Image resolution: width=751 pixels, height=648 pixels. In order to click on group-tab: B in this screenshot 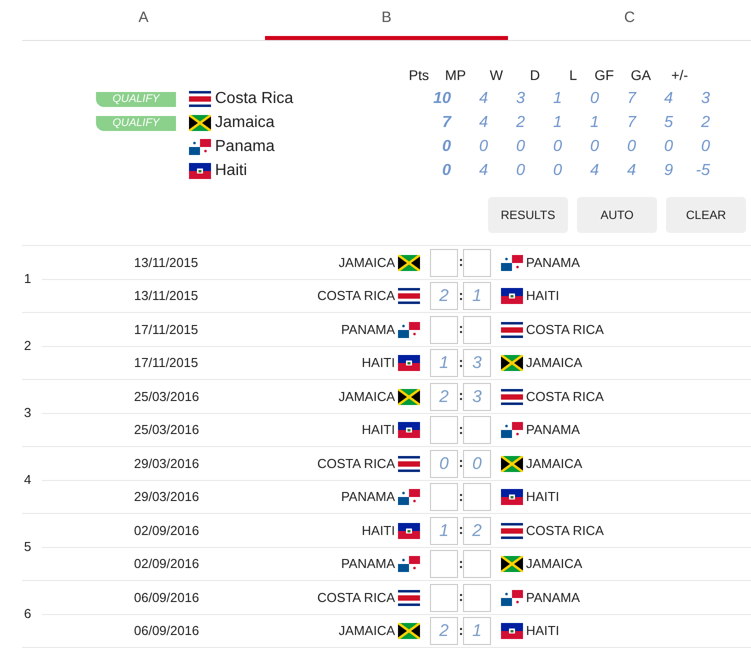, I will do `click(386, 20)`.